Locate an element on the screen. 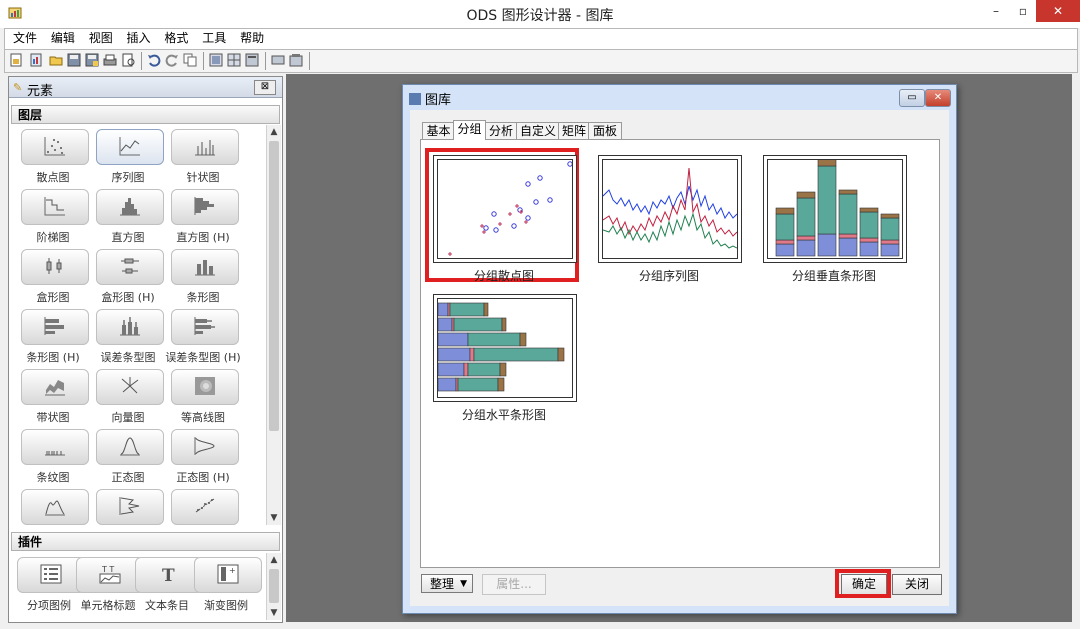 The width and height of the screenshot is (1080, 629). tab-analysis: 分析 is located at coordinates (501, 130).